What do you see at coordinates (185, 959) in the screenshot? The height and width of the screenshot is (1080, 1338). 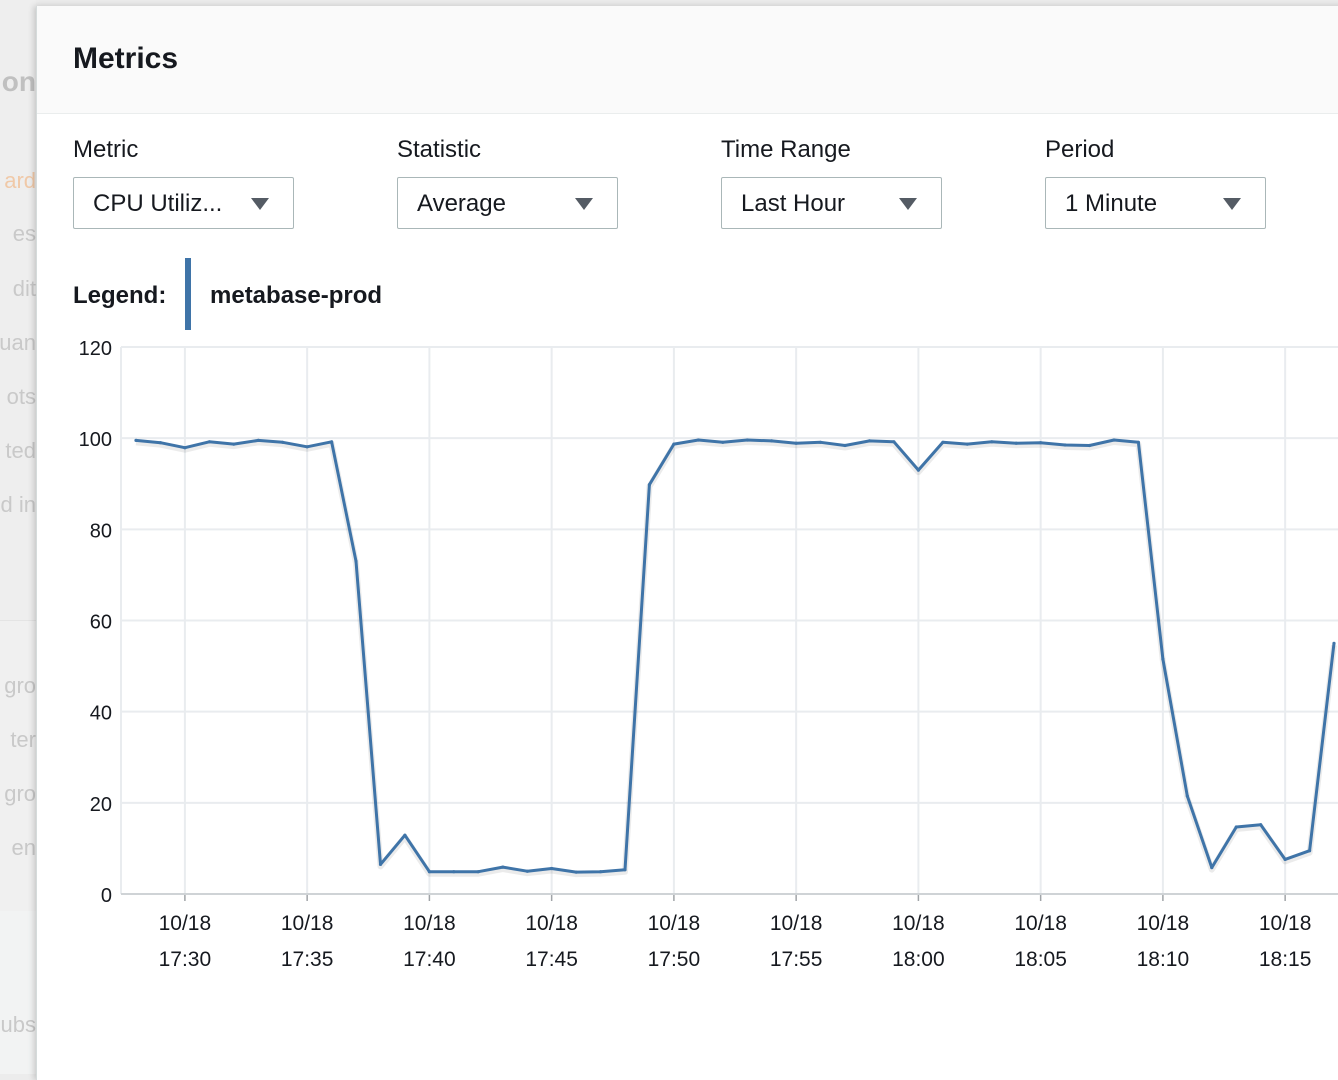 I see `x-tick-time-label: 17:30` at bounding box center [185, 959].